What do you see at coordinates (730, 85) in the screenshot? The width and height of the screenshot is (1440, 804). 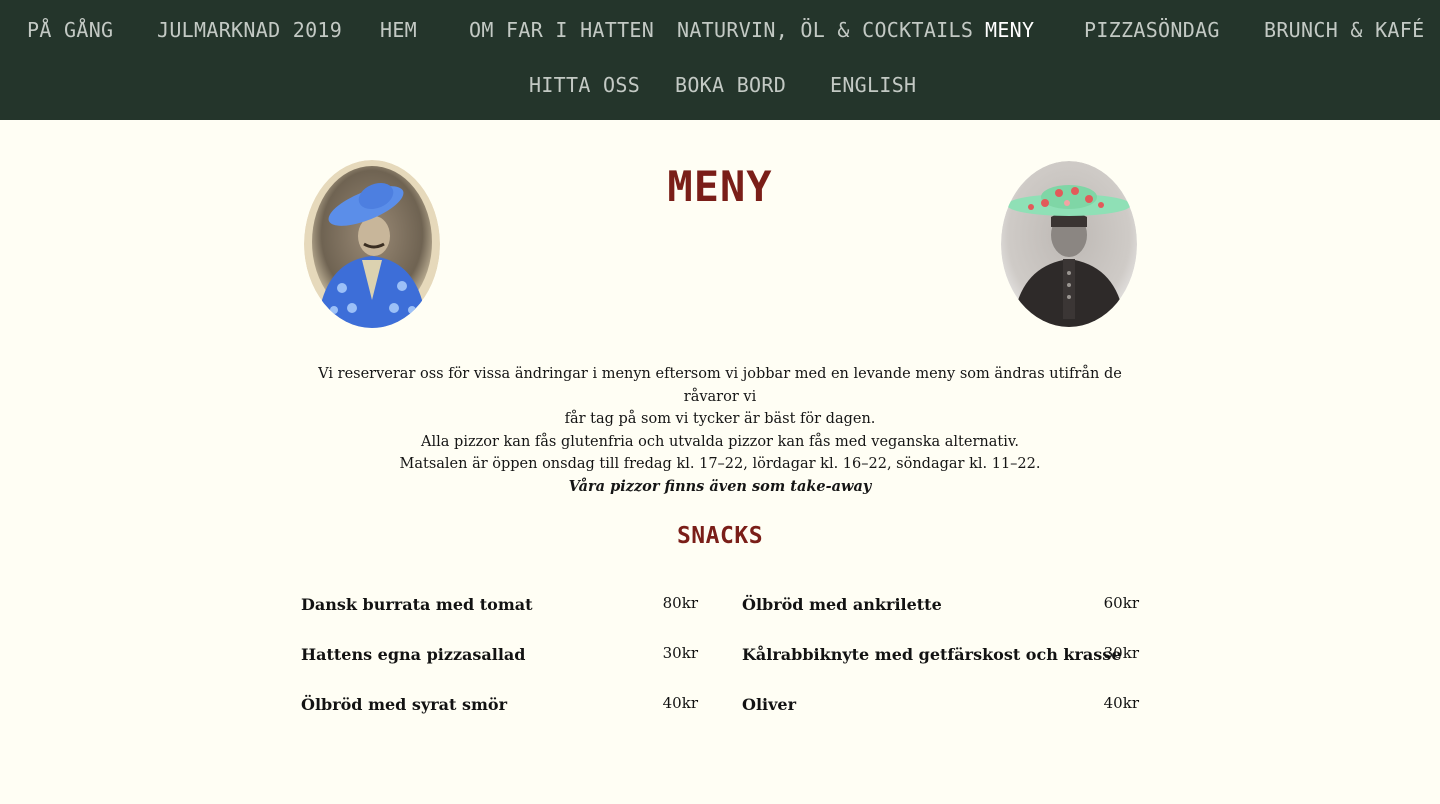 I see `nav-item-boka-bord: BOKA BORD` at bounding box center [730, 85].